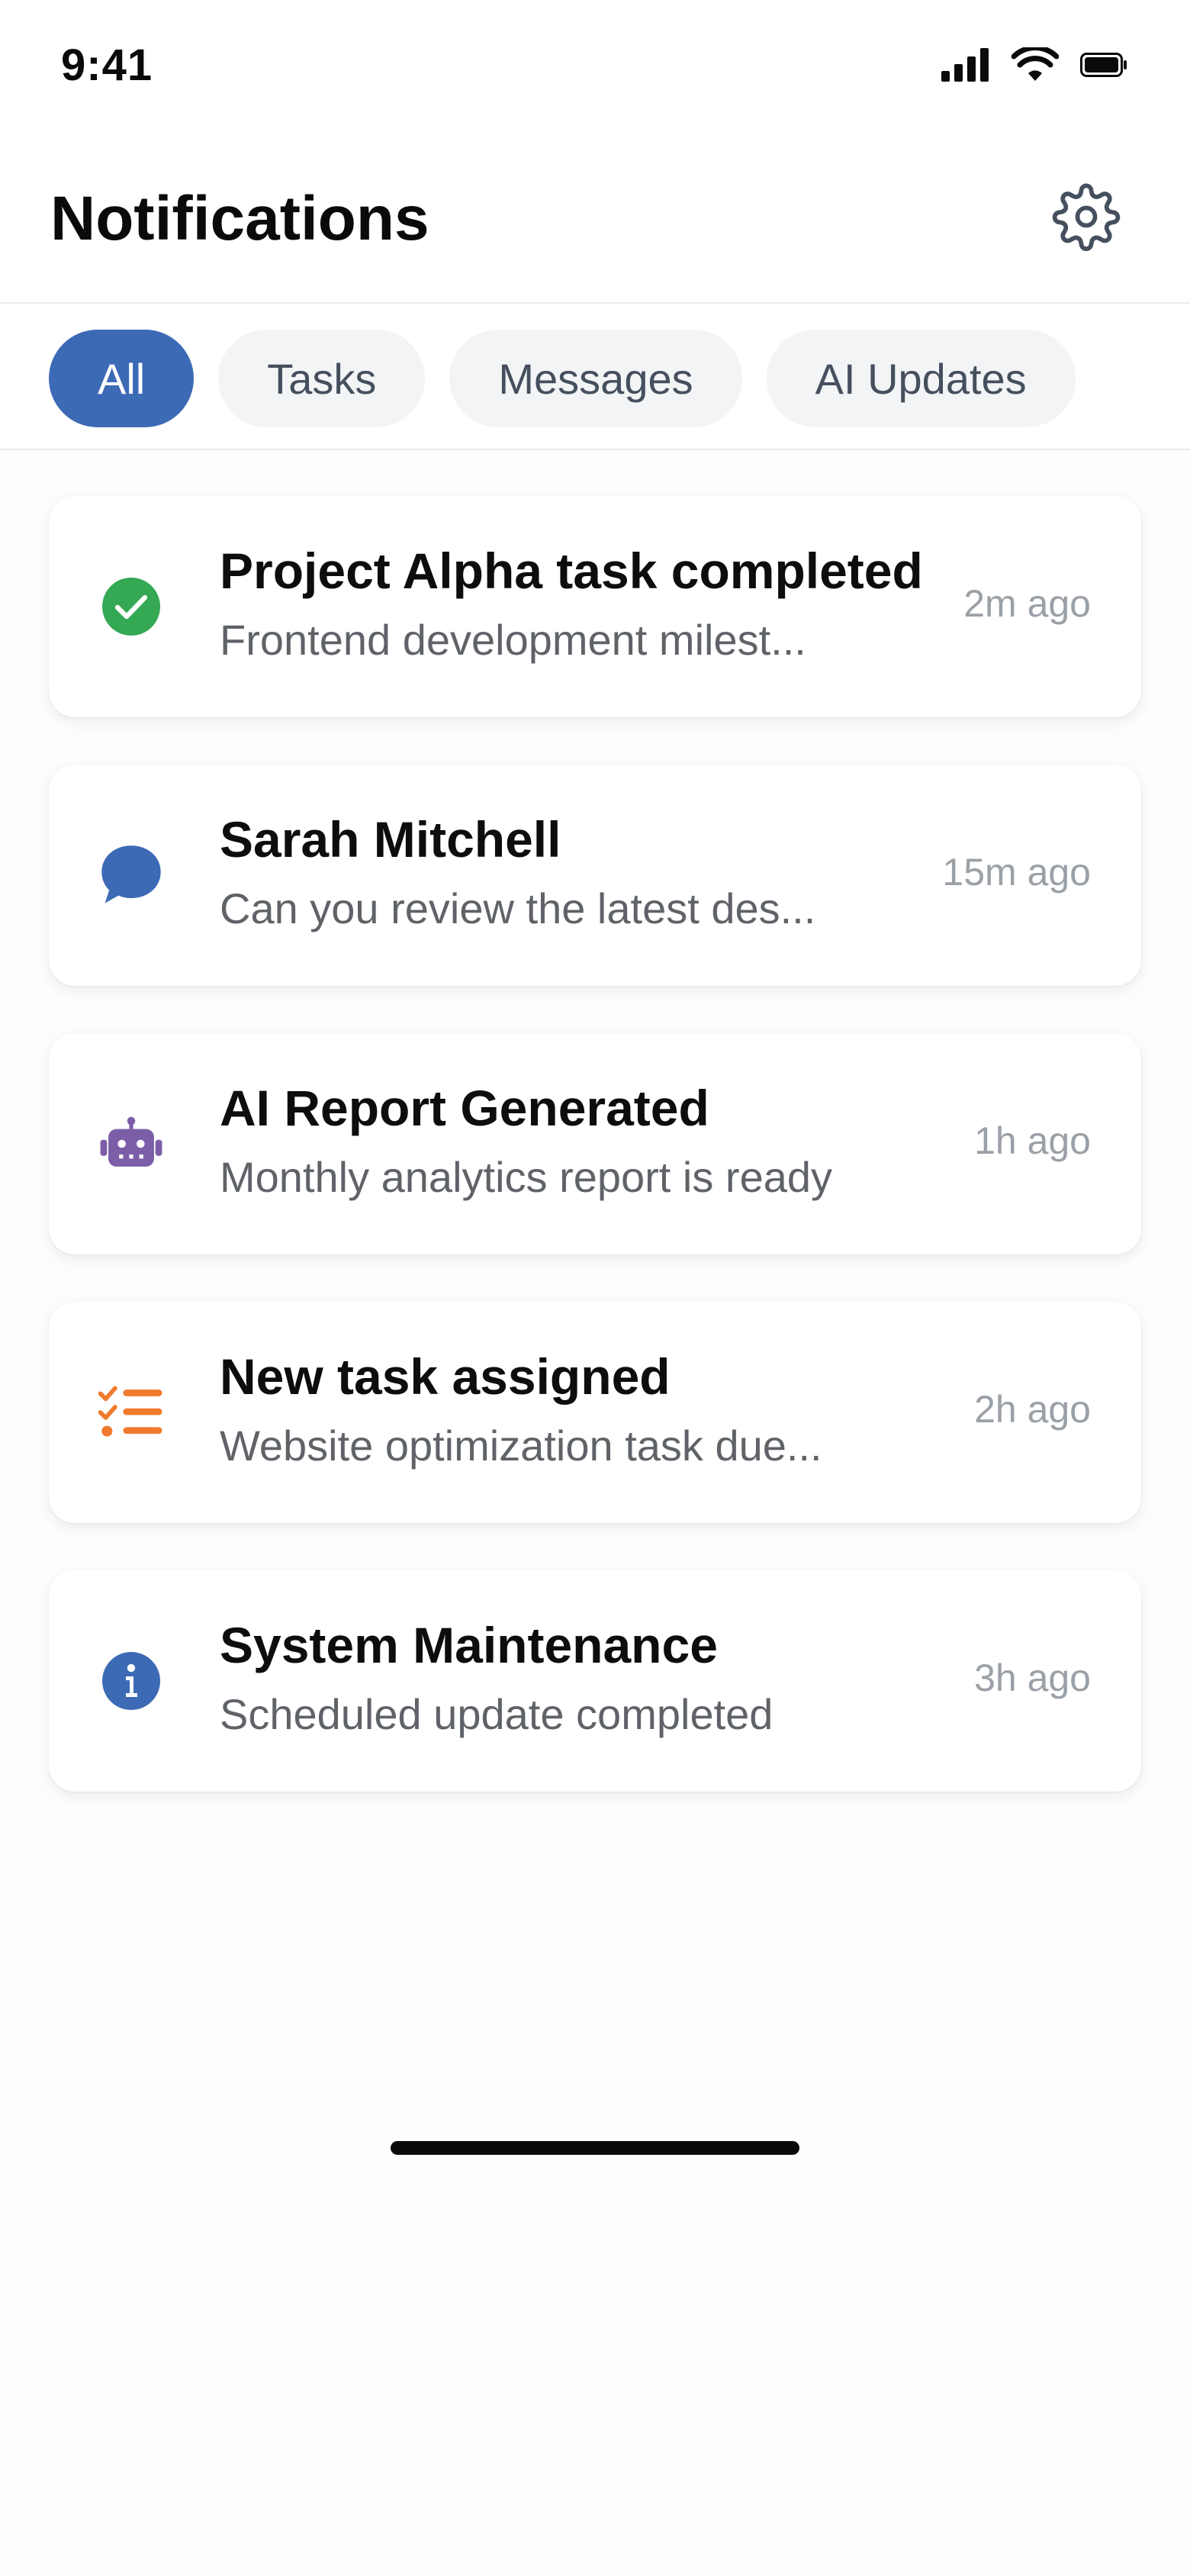  I want to click on robot-icon, so click(131, 1143).